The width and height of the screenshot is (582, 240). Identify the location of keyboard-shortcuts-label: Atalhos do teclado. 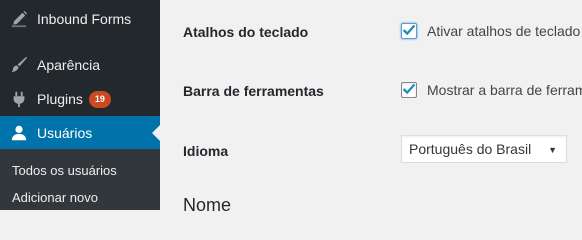
(246, 32).